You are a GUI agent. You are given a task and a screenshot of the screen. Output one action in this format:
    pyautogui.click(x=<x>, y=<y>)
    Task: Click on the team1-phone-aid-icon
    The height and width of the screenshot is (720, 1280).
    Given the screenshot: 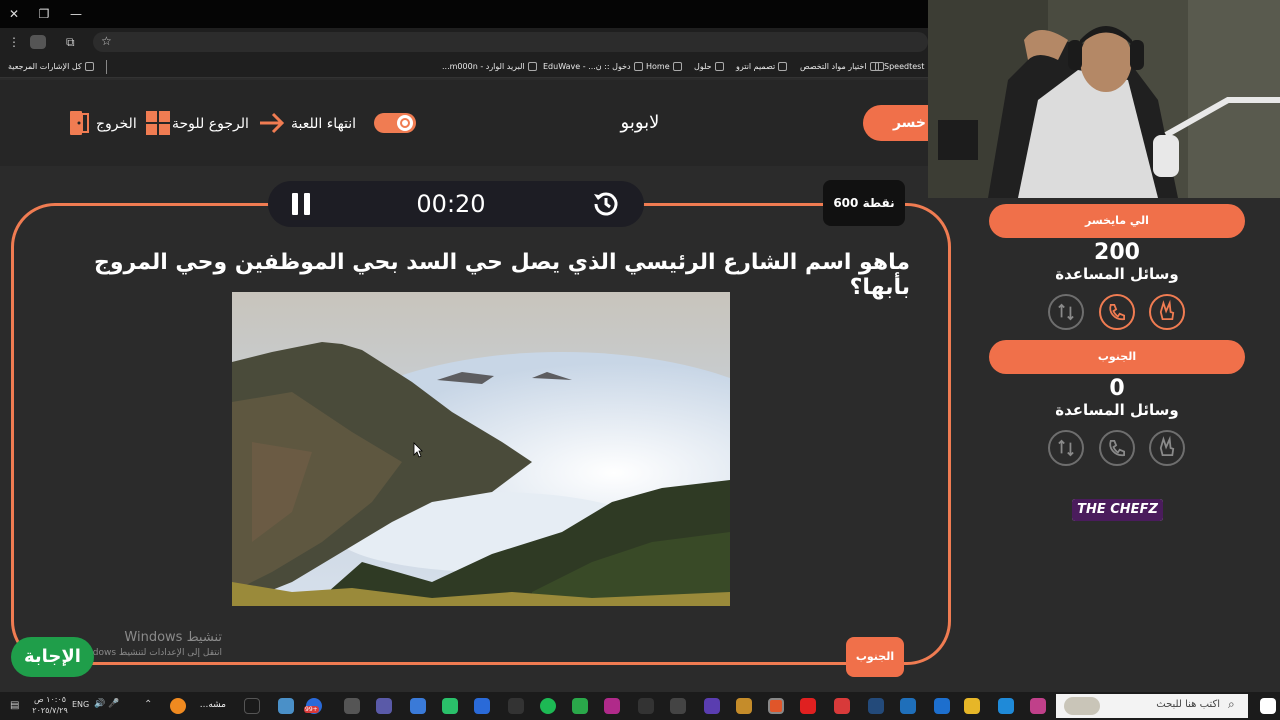 What is the action you would take?
    pyautogui.click(x=1117, y=312)
    